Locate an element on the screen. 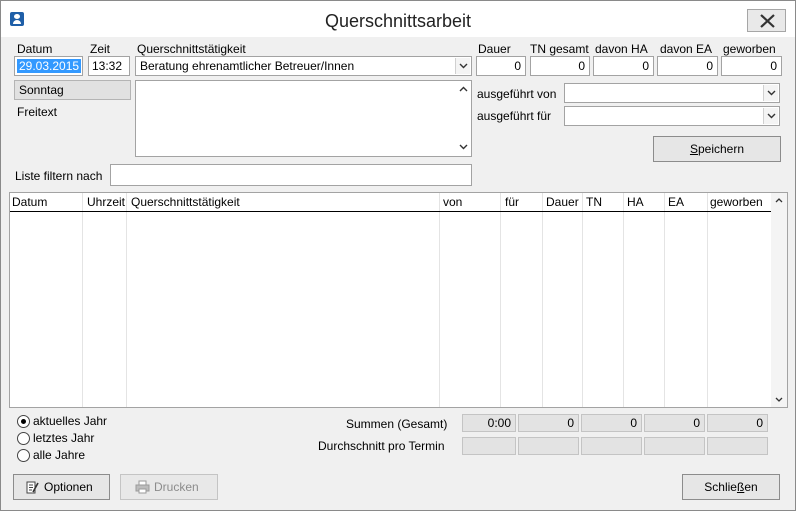 The image size is (796, 511). window-title: Querschnittsarbeit is located at coordinates (398, 21).